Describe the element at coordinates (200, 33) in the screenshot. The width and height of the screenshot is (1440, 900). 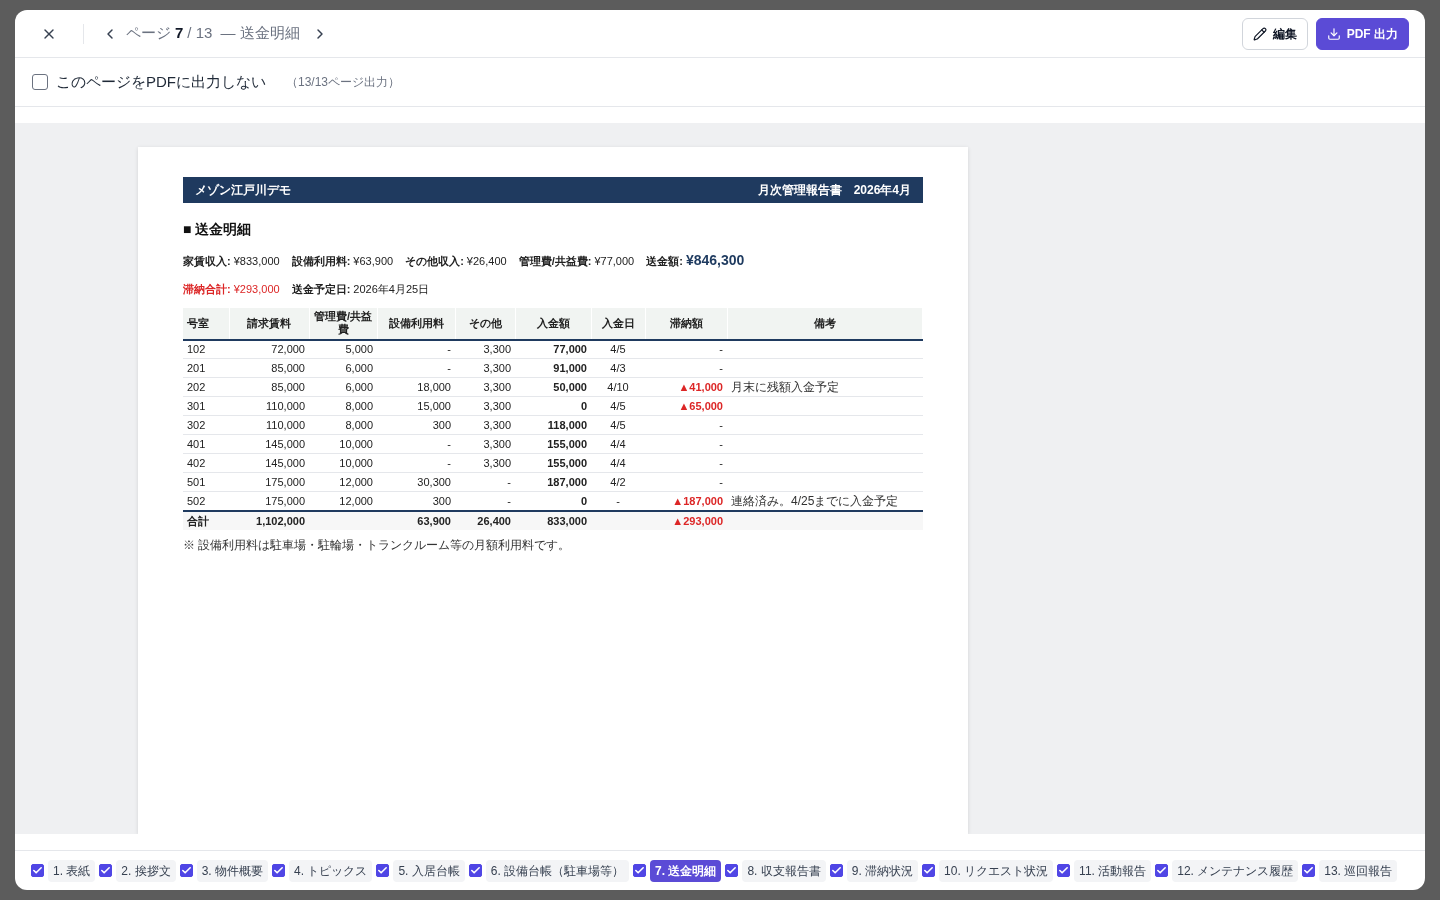
I see `page-total: / 13` at that location.